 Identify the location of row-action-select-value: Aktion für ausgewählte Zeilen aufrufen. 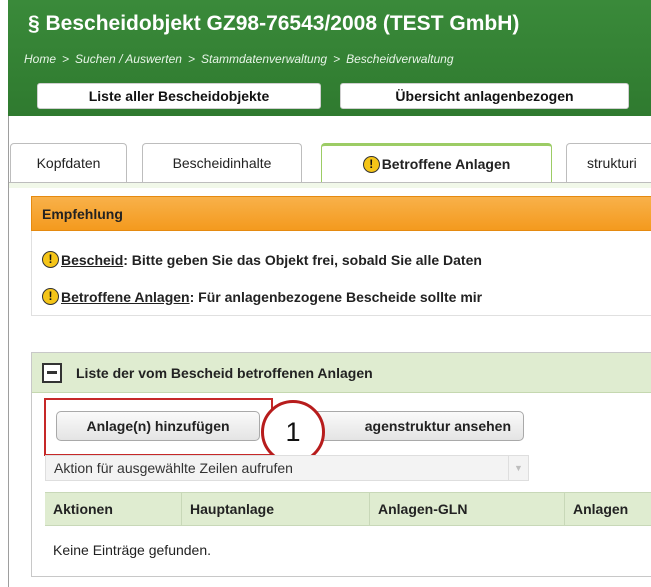
(173, 468).